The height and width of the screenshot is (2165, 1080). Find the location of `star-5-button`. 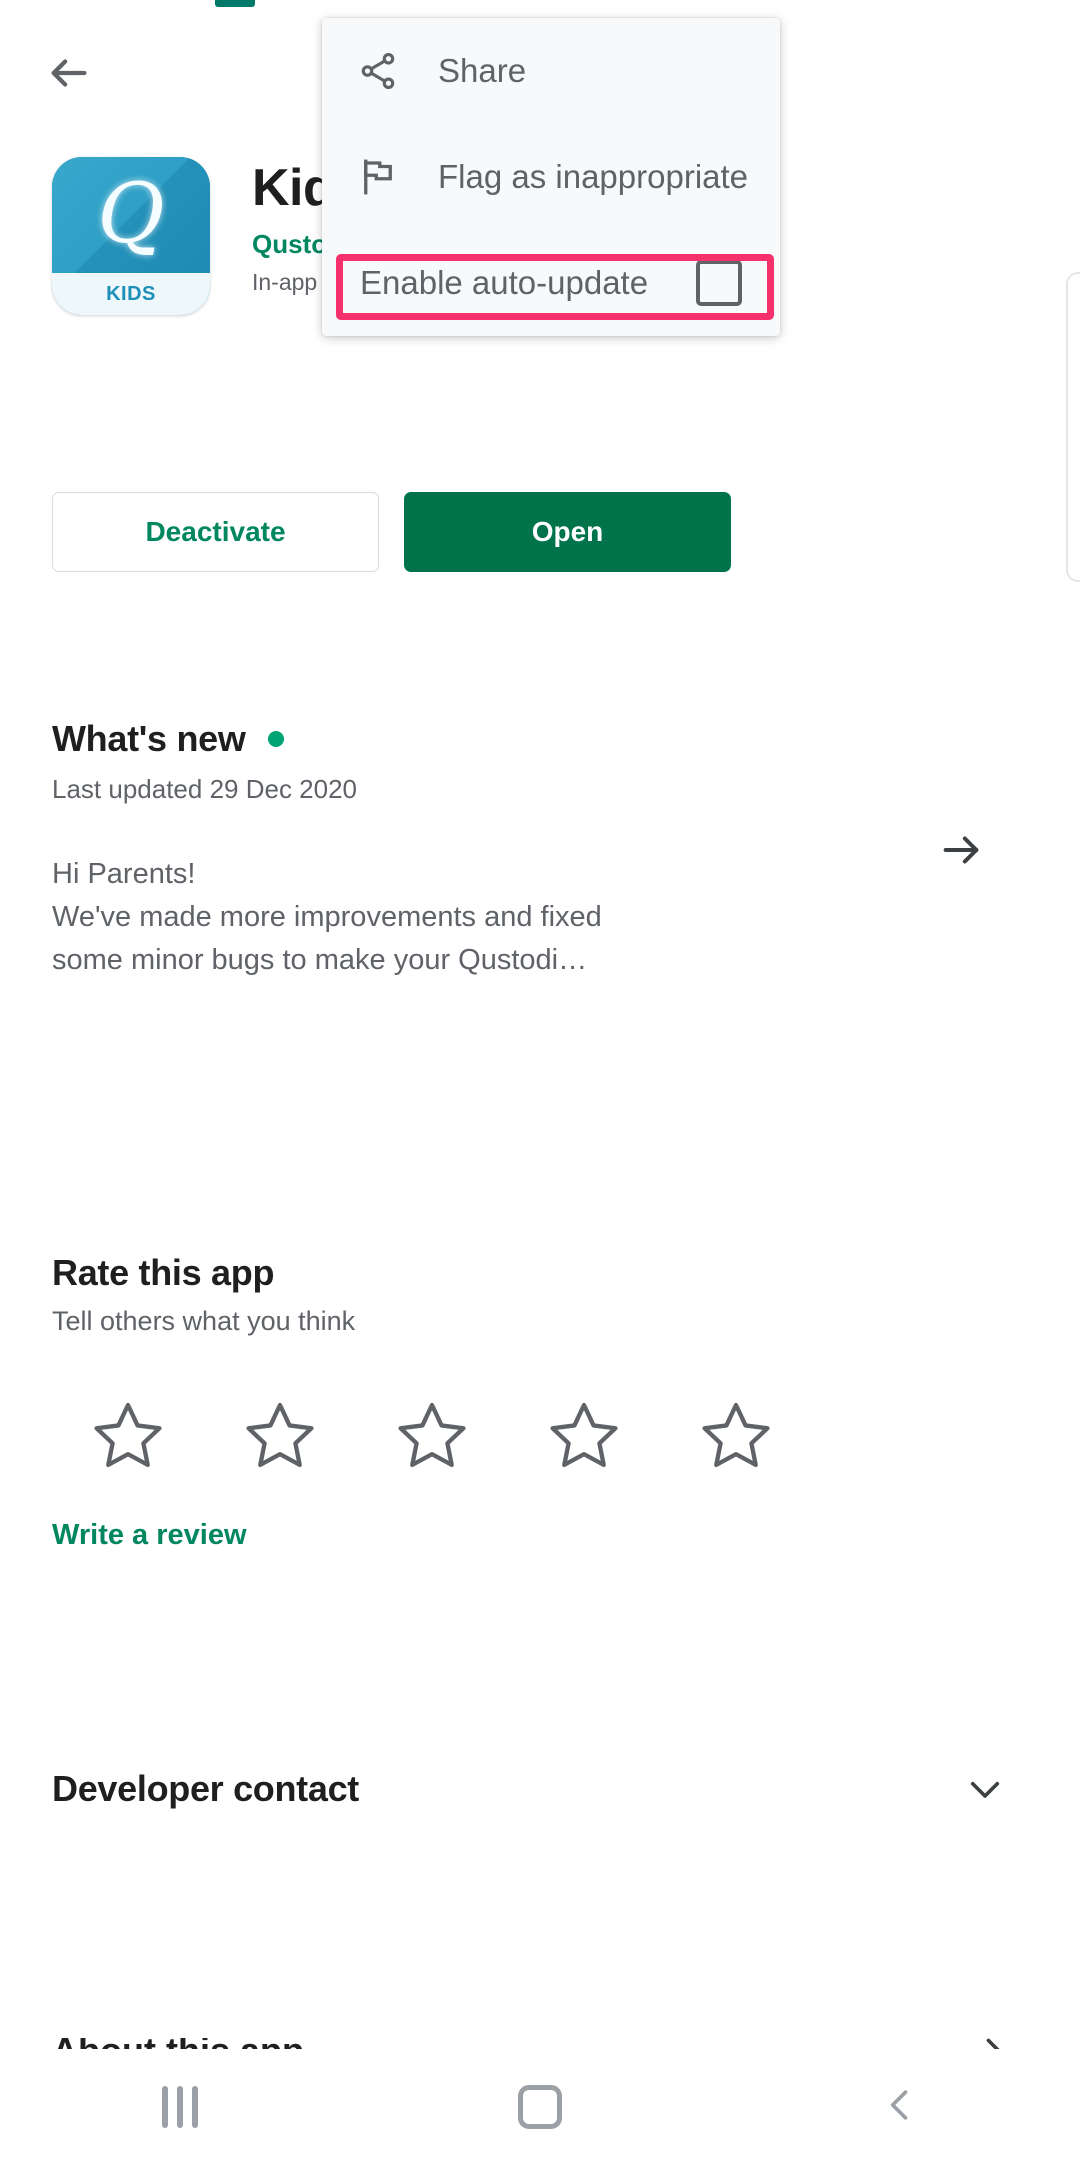

star-5-button is located at coordinates (736, 1435).